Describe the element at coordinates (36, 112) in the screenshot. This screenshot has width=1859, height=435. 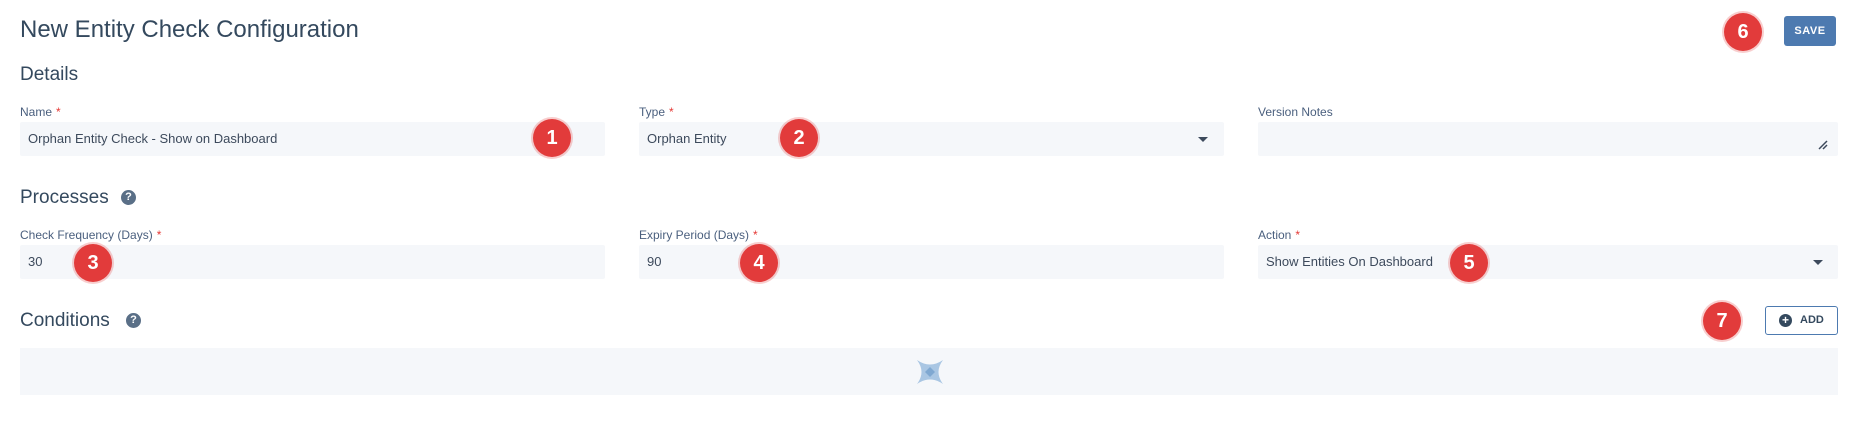
I see `name-label-text: Name` at that location.